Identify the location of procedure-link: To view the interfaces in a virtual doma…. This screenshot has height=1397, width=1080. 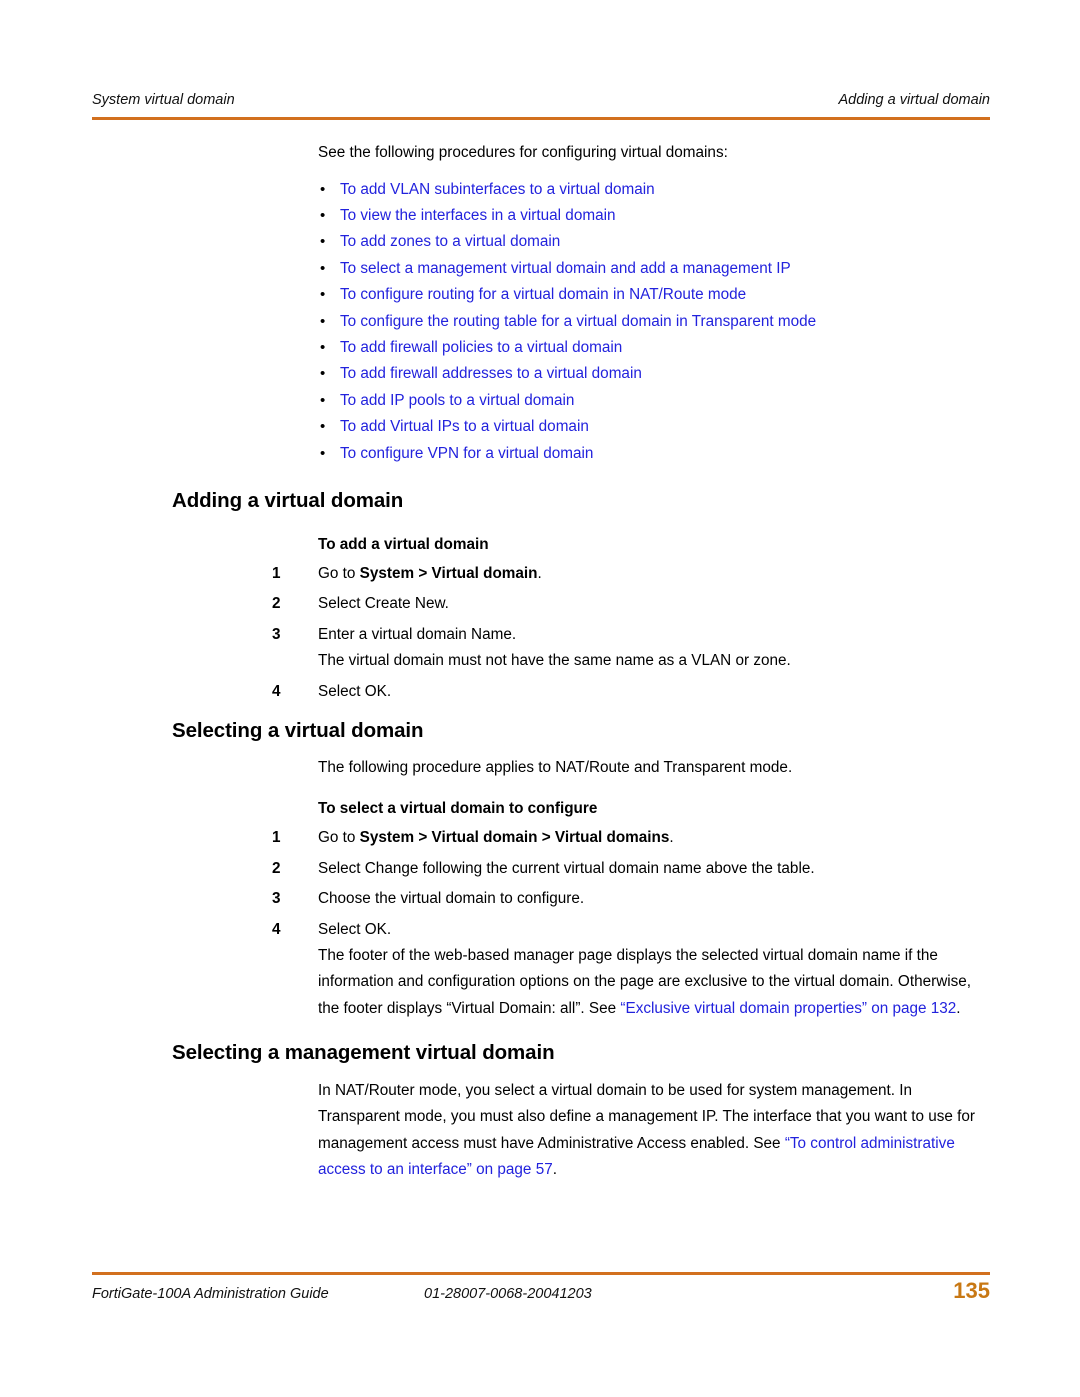
(477, 215).